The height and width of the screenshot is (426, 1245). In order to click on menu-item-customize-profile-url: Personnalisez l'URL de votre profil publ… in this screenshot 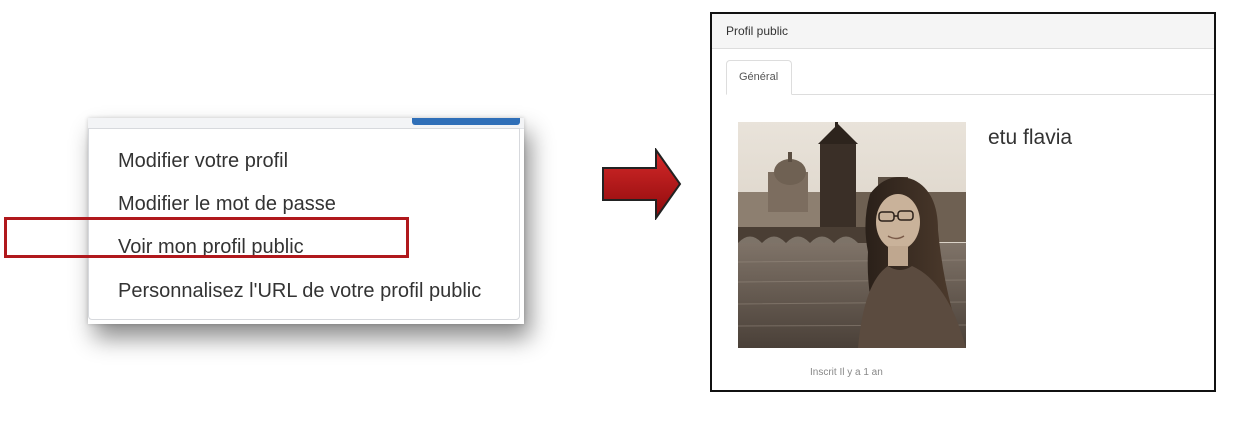, I will do `click(299, 291)`.